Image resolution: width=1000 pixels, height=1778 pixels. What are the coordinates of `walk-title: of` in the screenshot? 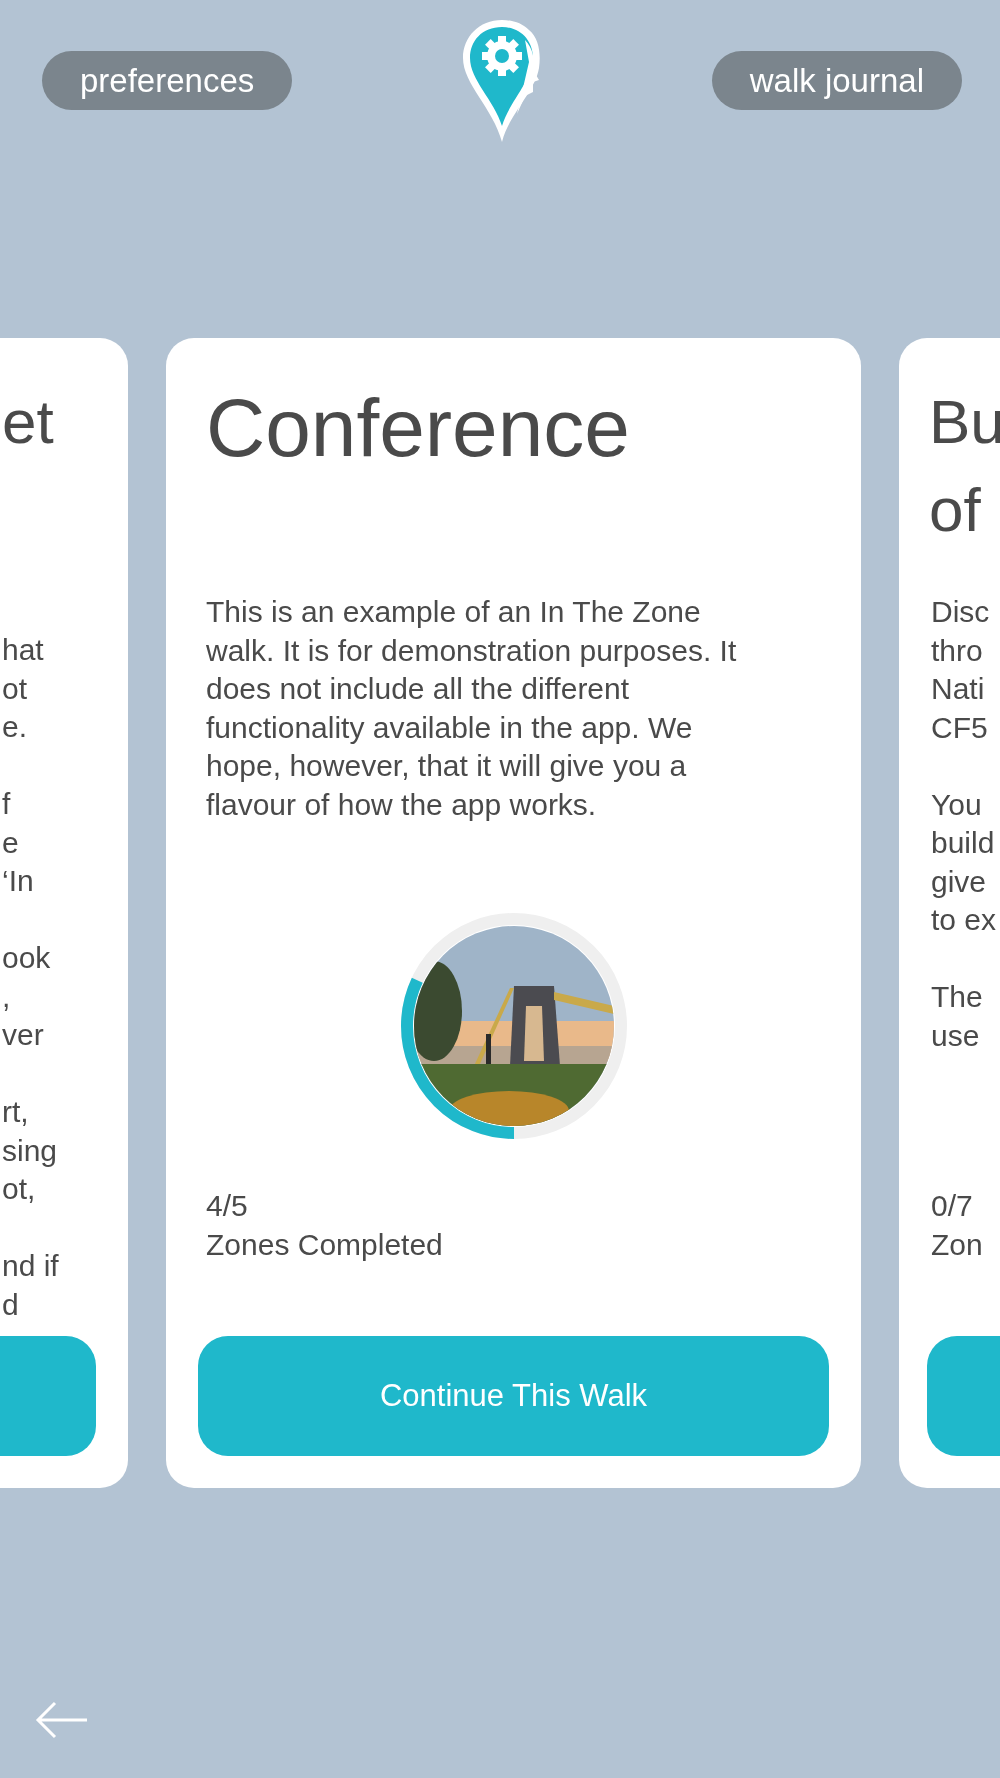 It's located at (955, 510).